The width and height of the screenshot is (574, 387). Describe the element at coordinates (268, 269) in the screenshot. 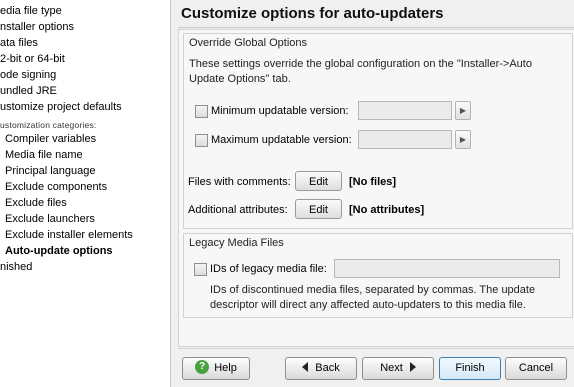

I see `legacy-ids-label: IDs of legacy media file:` at that location.